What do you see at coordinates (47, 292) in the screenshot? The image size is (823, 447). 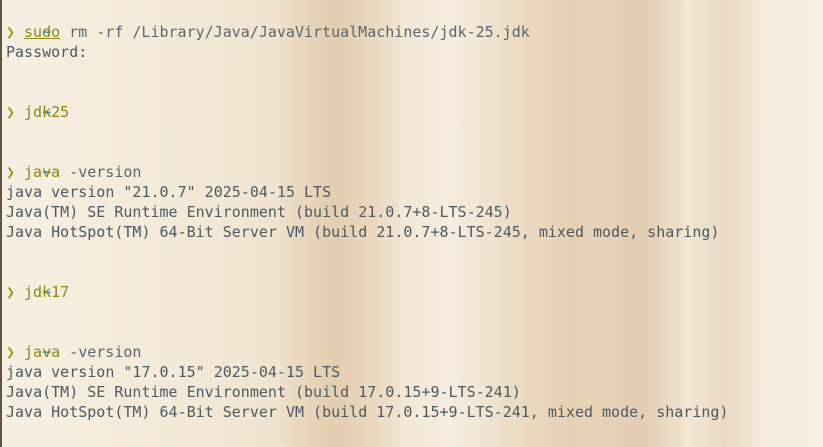 I see `command-name: jdk17` at bounding box center [47, 292].